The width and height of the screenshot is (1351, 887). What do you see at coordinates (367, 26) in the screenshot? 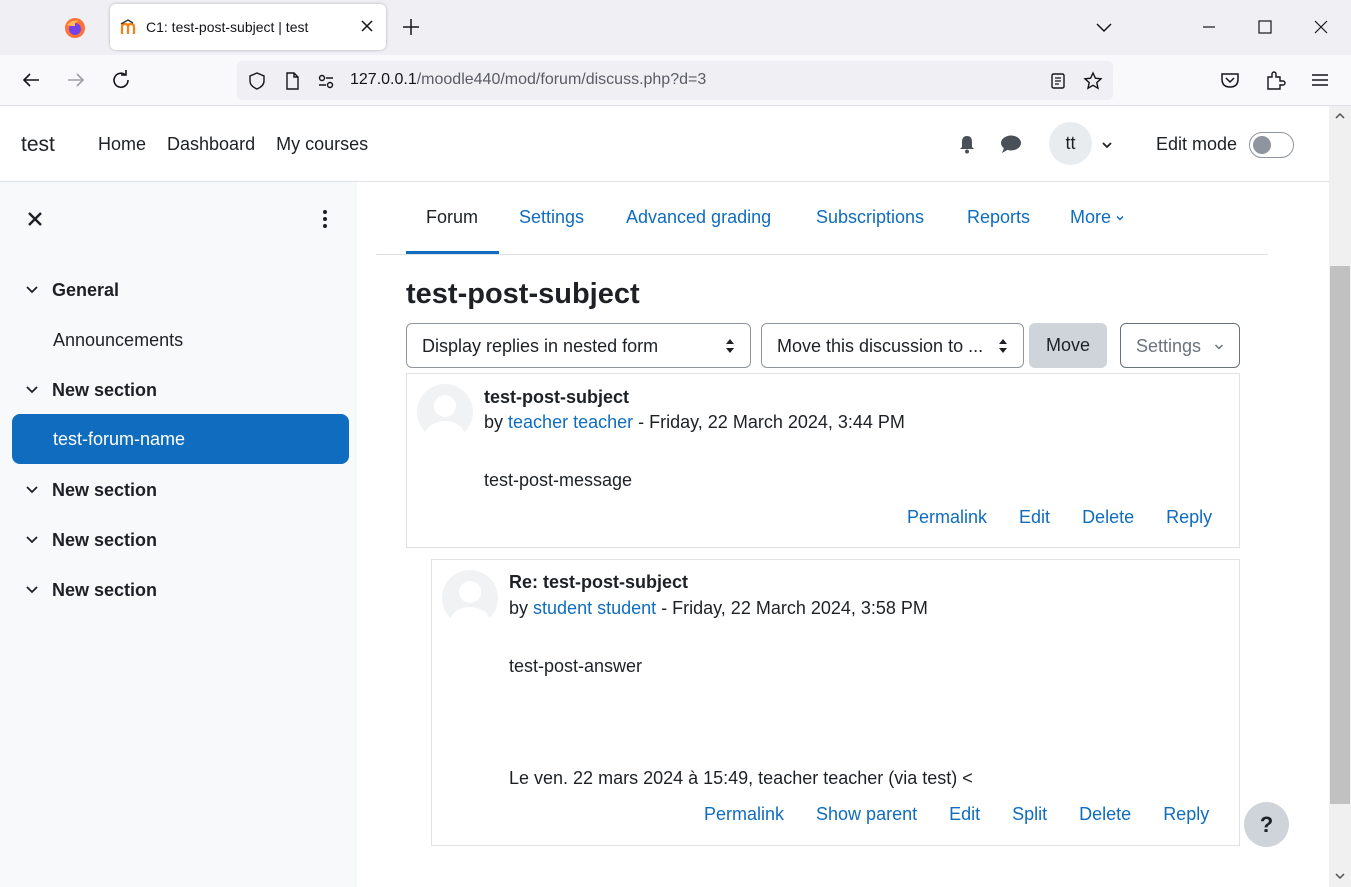
I see `close-tab-icon` at bounding box center [367, 26].